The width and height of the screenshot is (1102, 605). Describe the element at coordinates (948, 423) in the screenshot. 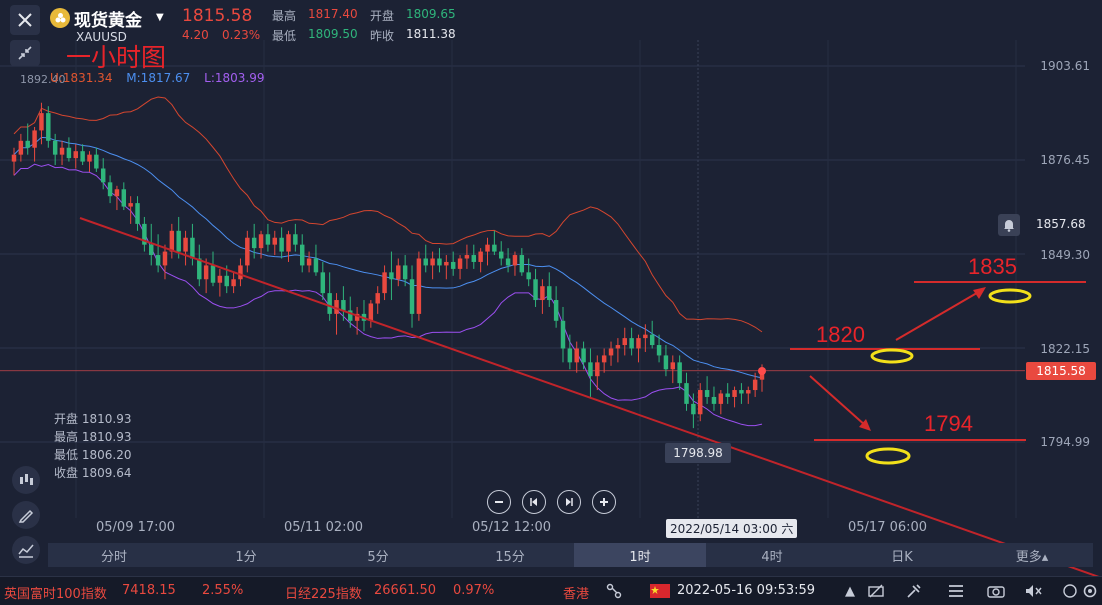

I see `annotation-1794: 1794` at that location.